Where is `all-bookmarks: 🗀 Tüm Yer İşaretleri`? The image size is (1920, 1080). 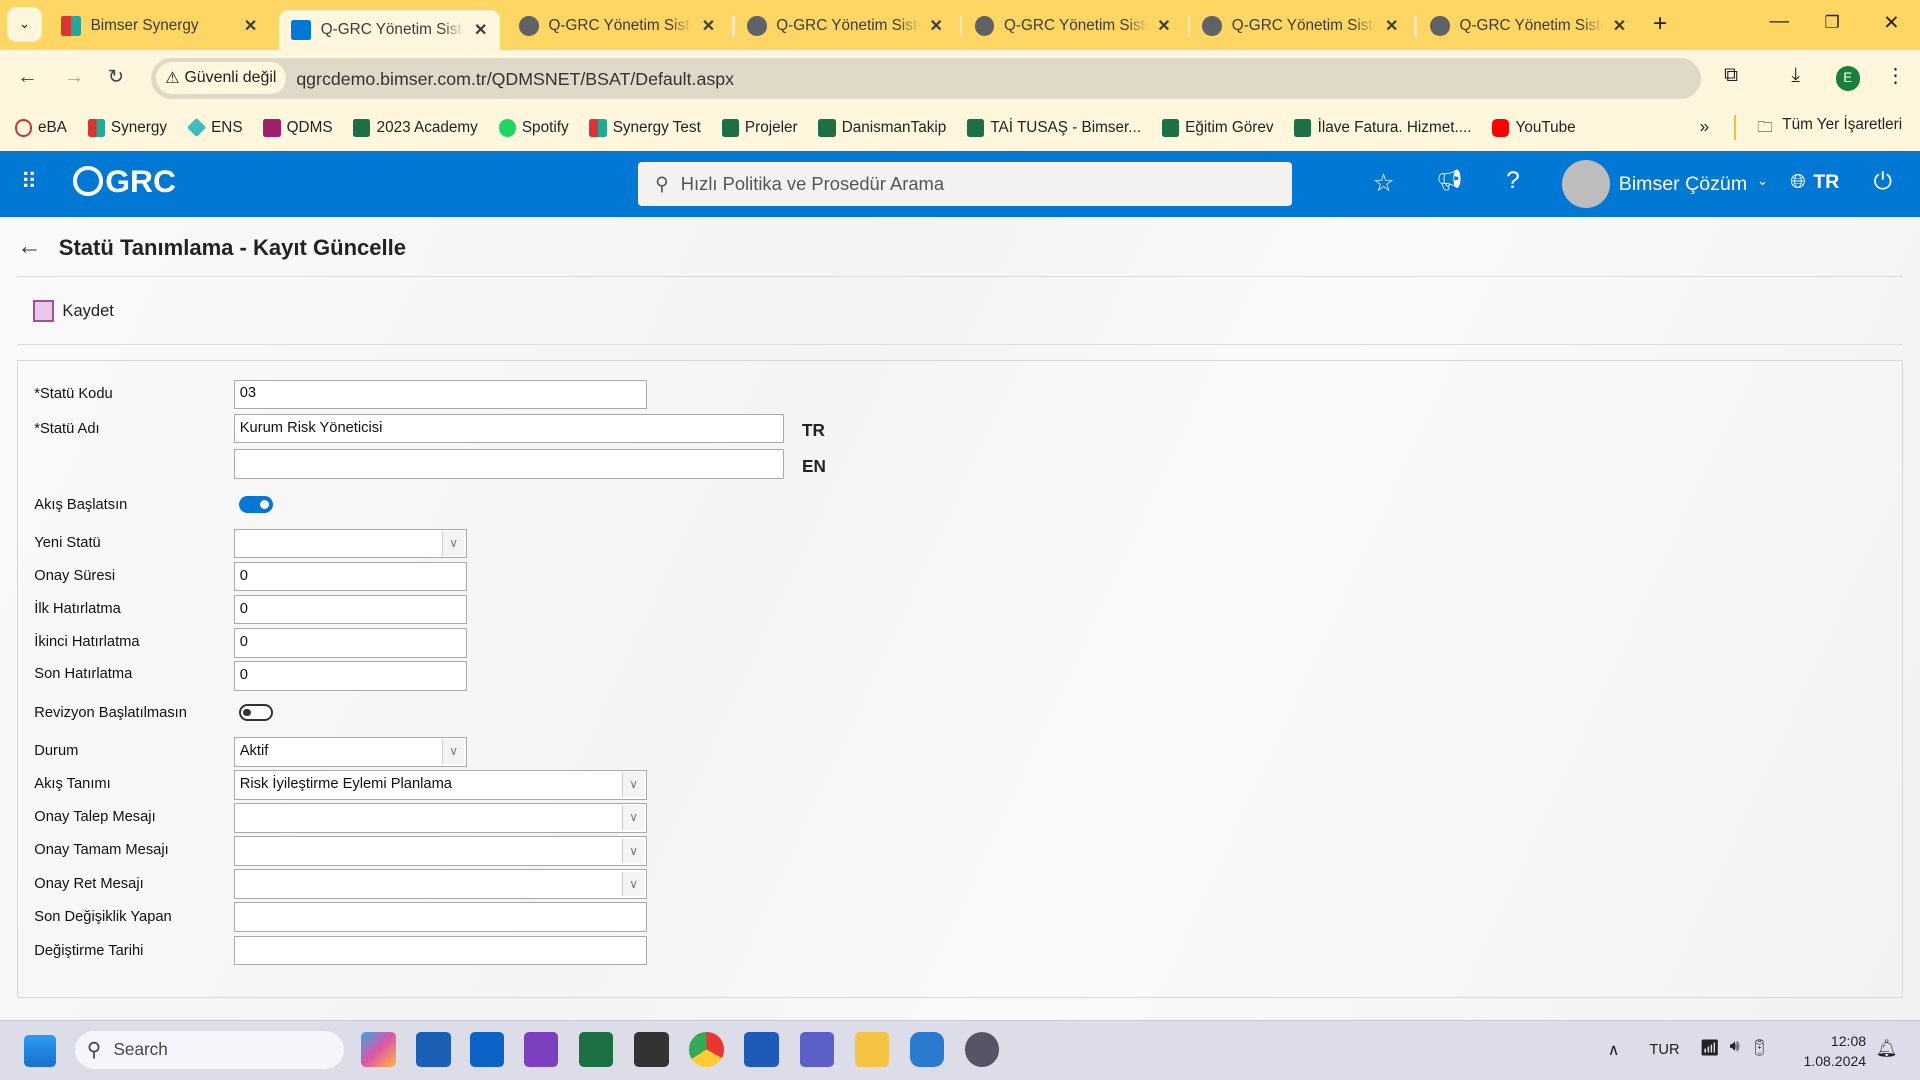
all-bookmarks: 🗀 Tüm Yer İşaretleri is located at coordinates (1829, 129).